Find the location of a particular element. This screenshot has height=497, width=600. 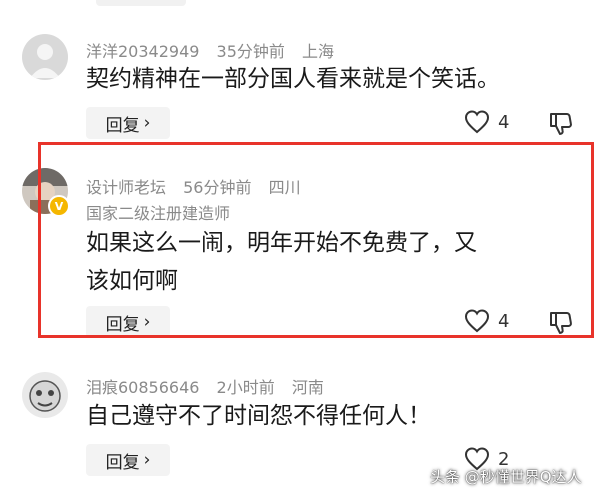

dislike-button is located at coordinates (561, 126).